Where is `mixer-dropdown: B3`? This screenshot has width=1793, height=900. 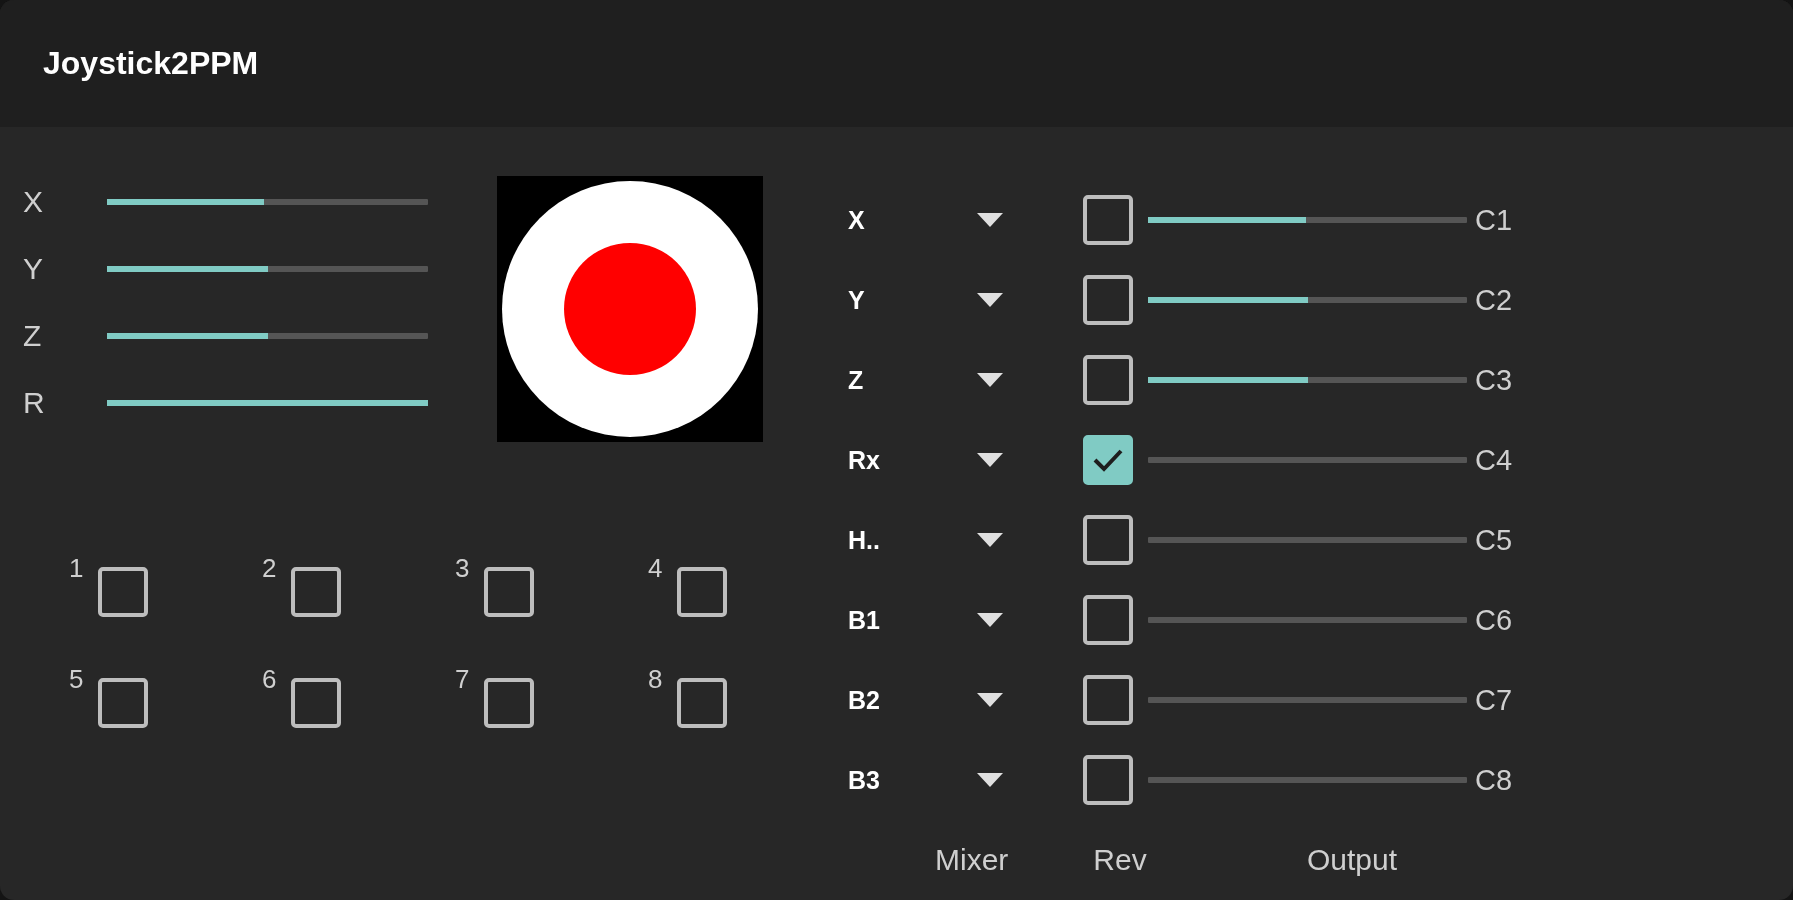 mixer-dropdown: B3 is located at coordinates (925, 780).